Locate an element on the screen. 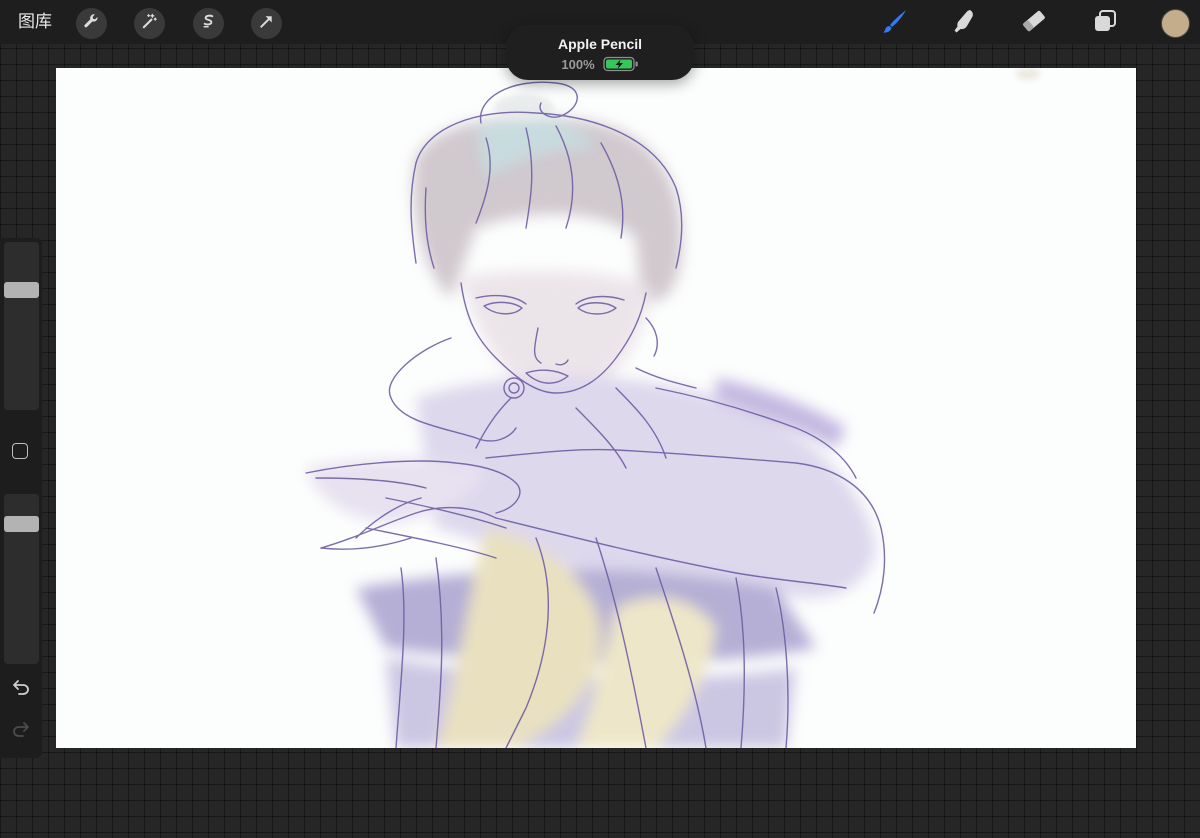  selection-s-icon is located at coordinates (208, 24).